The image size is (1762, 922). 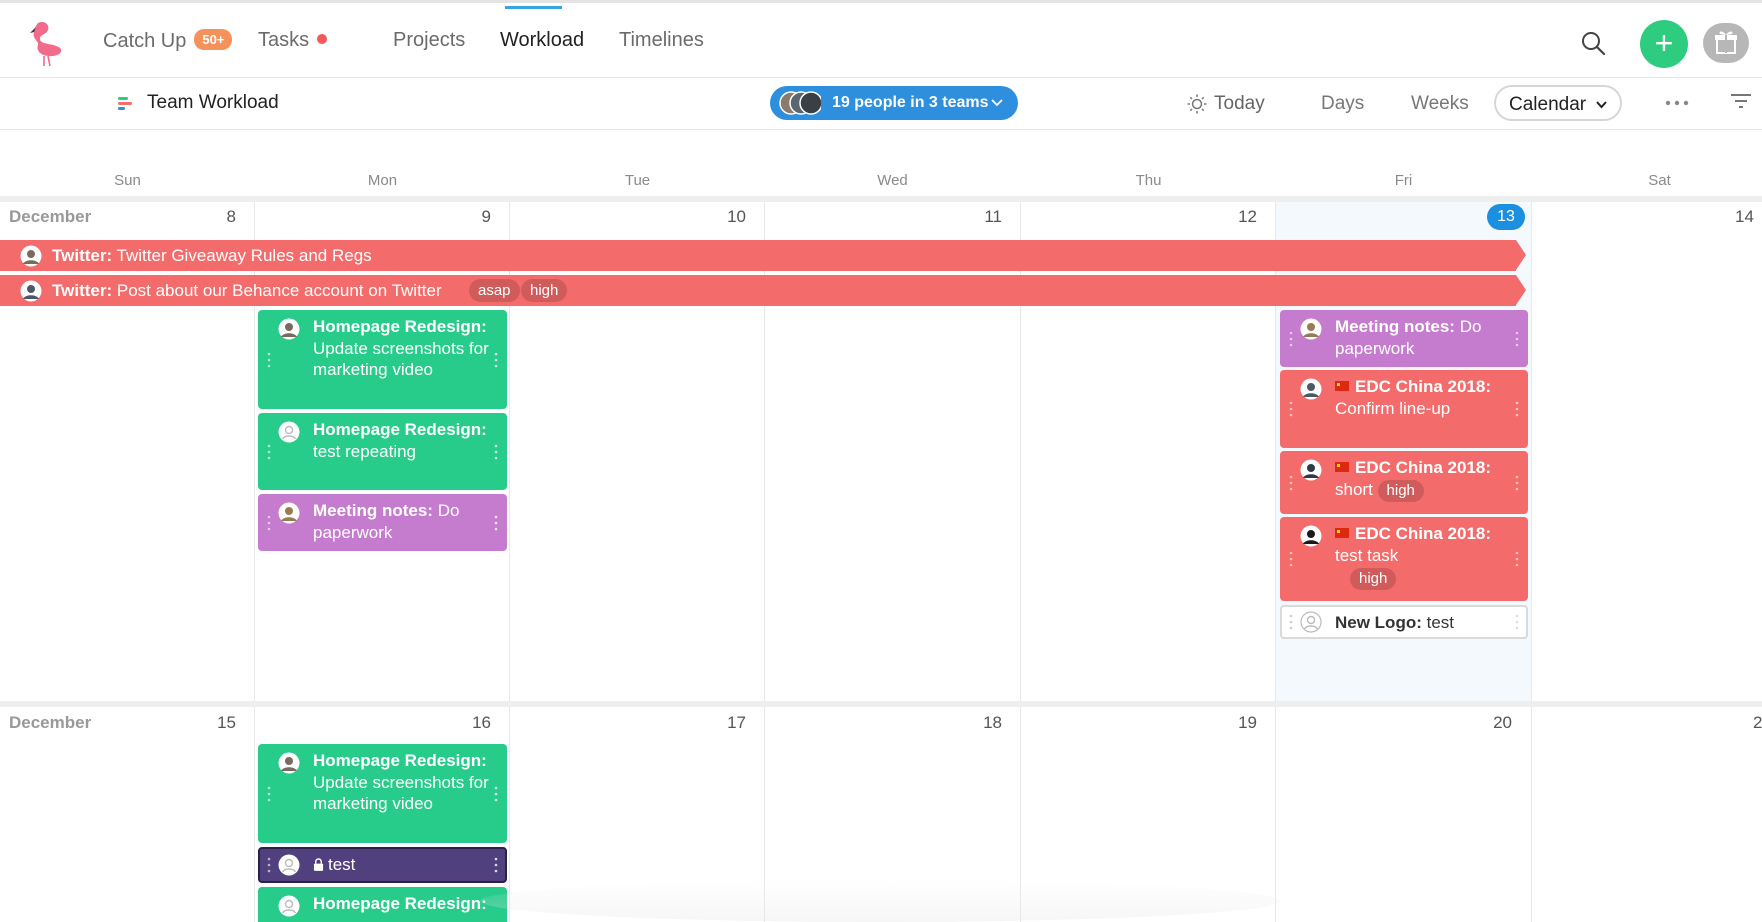 I want to click on day-number: 8, so click(x=231, y=216).